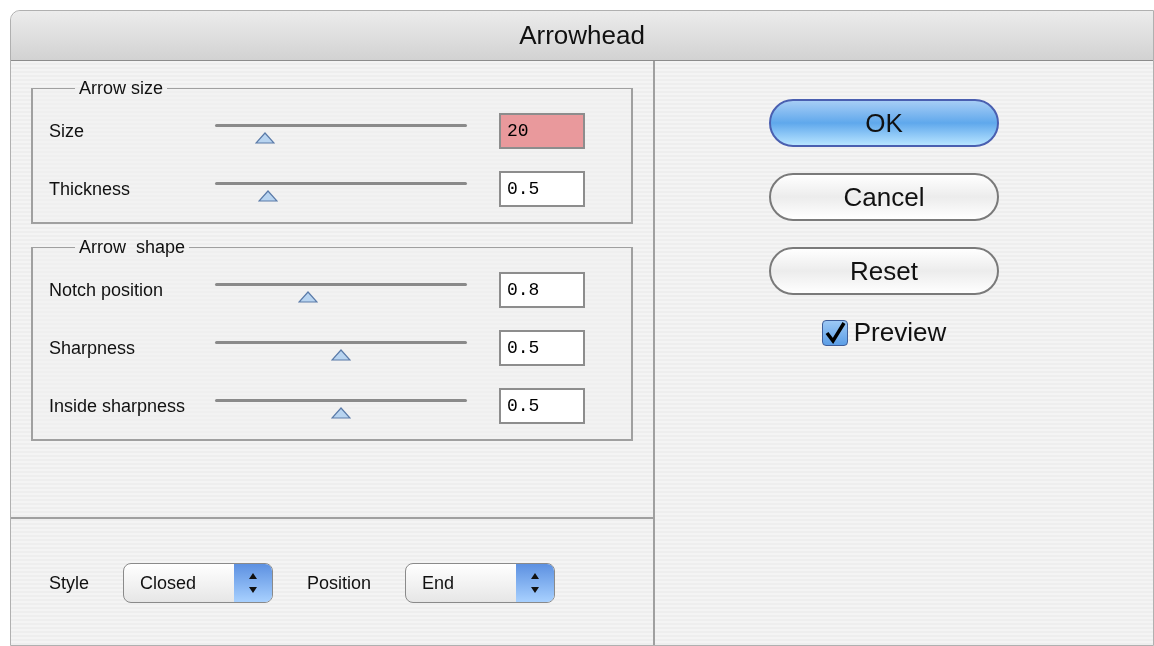 The image size is (1154, 646). What do you see at coordinates (90, 189) in the screenshot?
I see `slider-label: Thickness` at bounding box center [90, 189].